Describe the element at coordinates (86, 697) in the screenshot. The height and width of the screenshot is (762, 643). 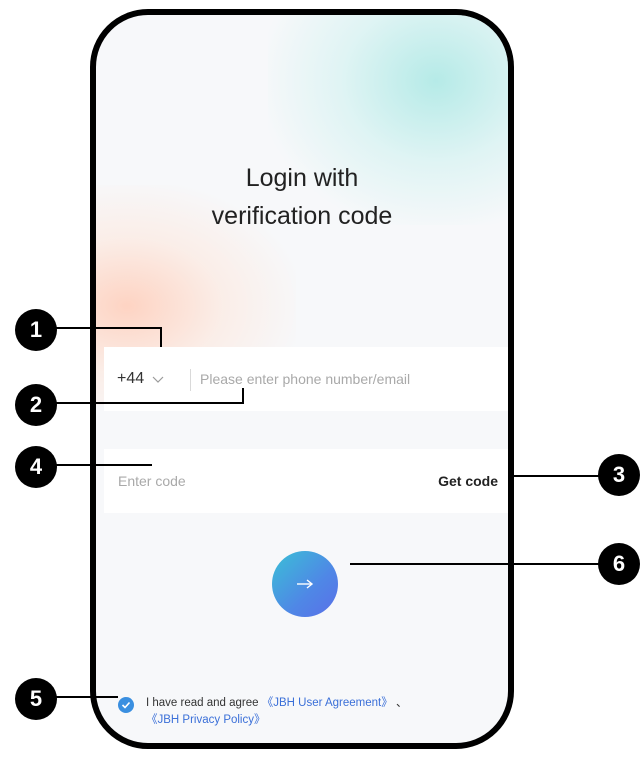
I see `callout-5-line` at that location.